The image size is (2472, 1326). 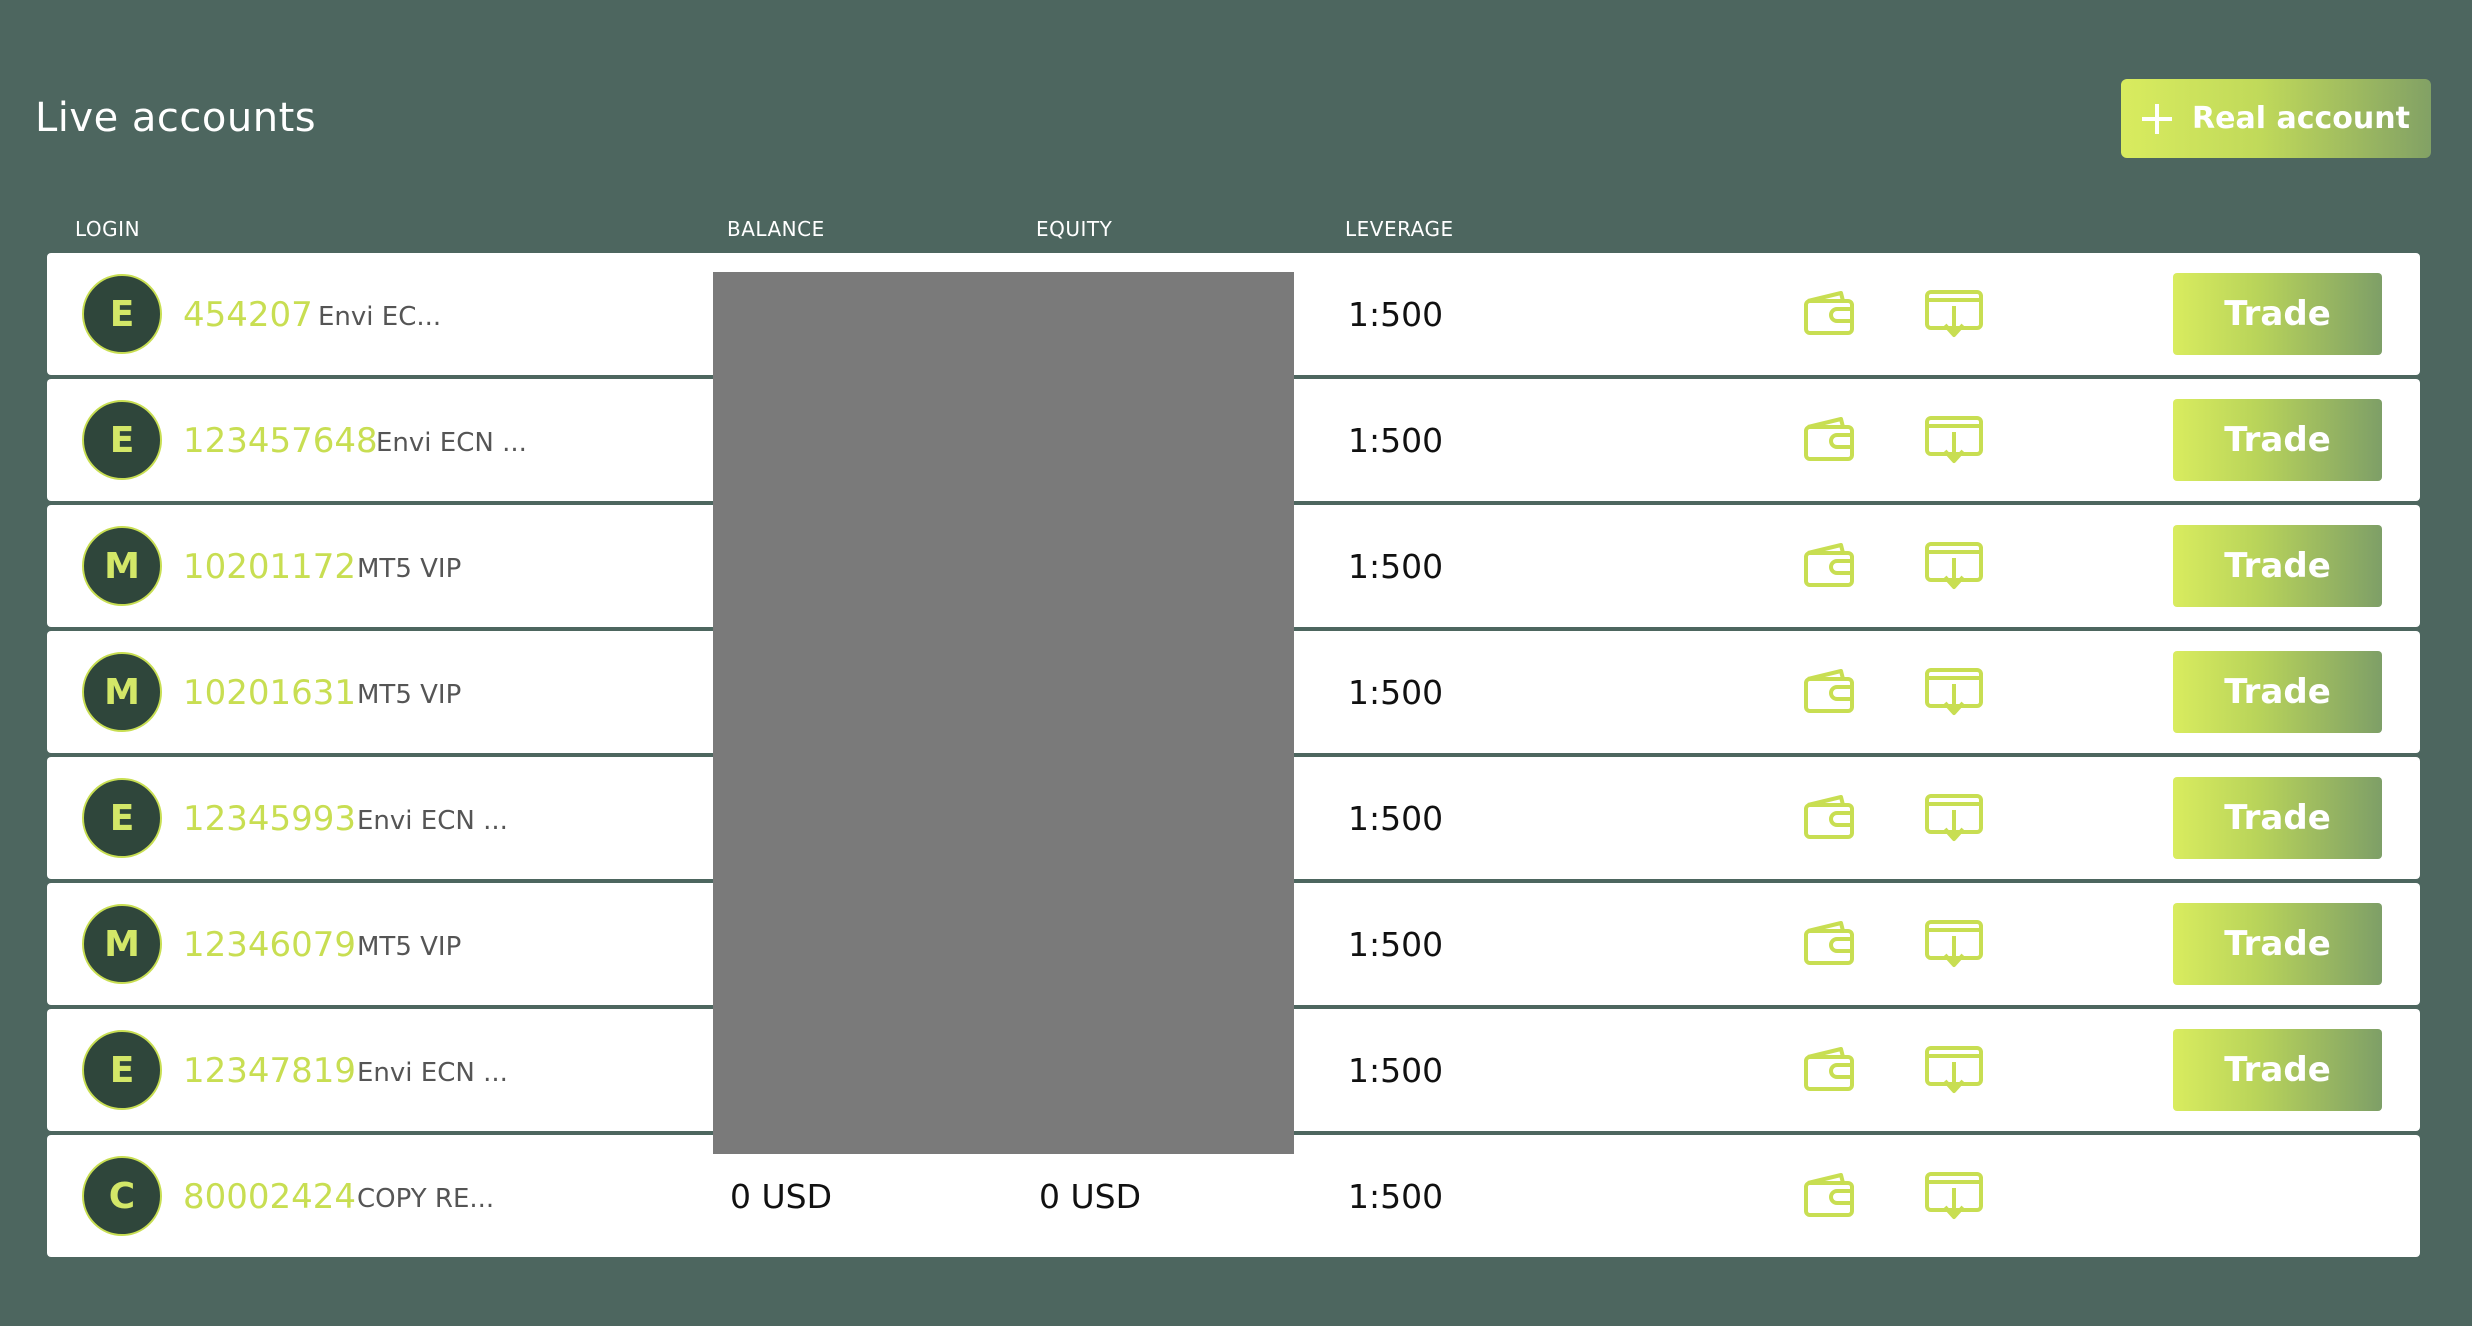 I want to click on account-login: 10201631, so click(x=269, y=693).